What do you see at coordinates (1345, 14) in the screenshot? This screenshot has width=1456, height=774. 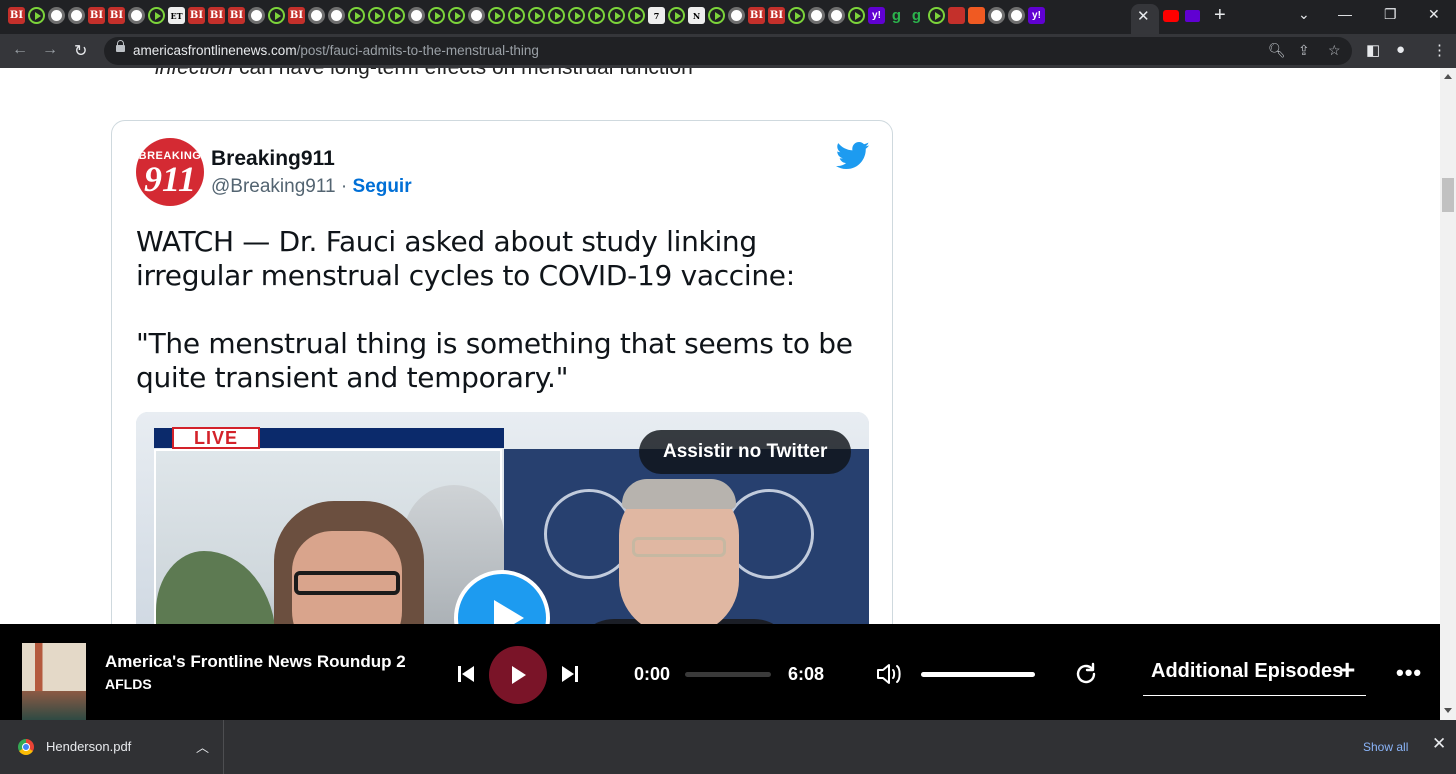 I see `minimize-icon: —` at bounding box center [1345, 14].